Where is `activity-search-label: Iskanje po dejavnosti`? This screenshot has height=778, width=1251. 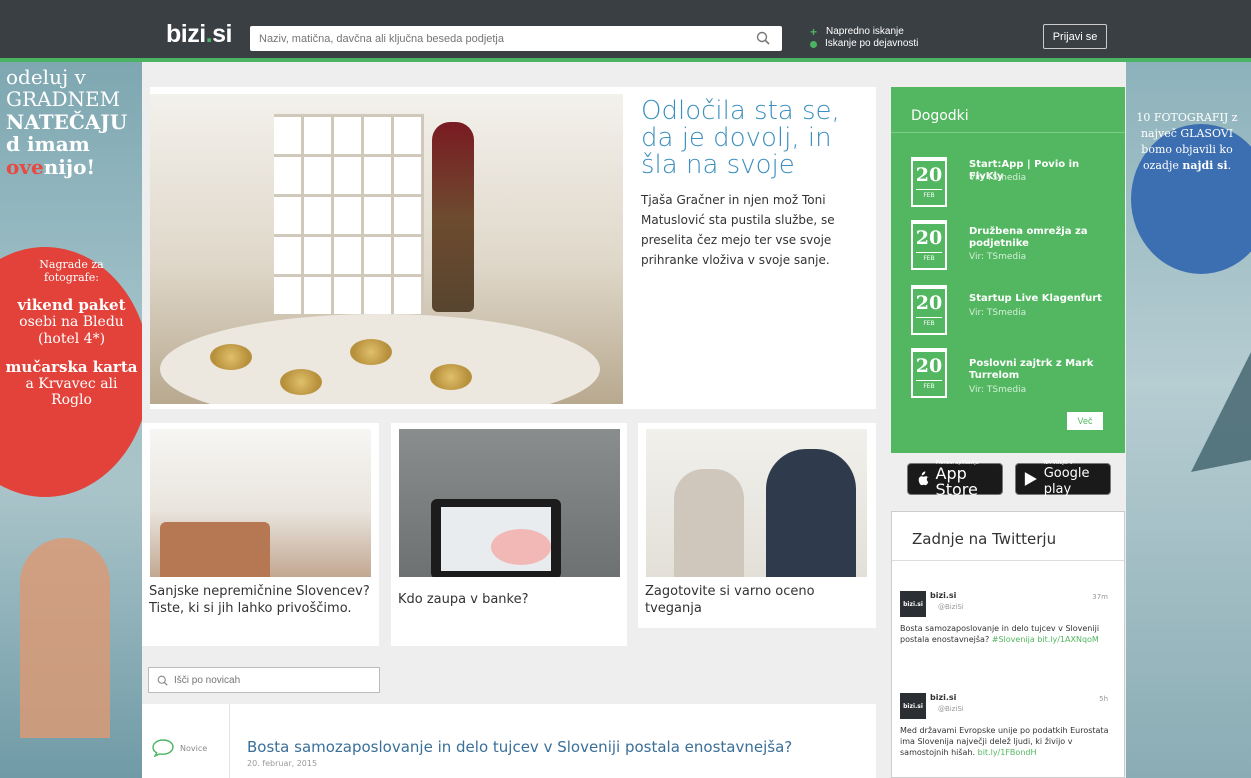 activity-search-label: Iskanje po dejavnosti is located at coordinates (872, 43).